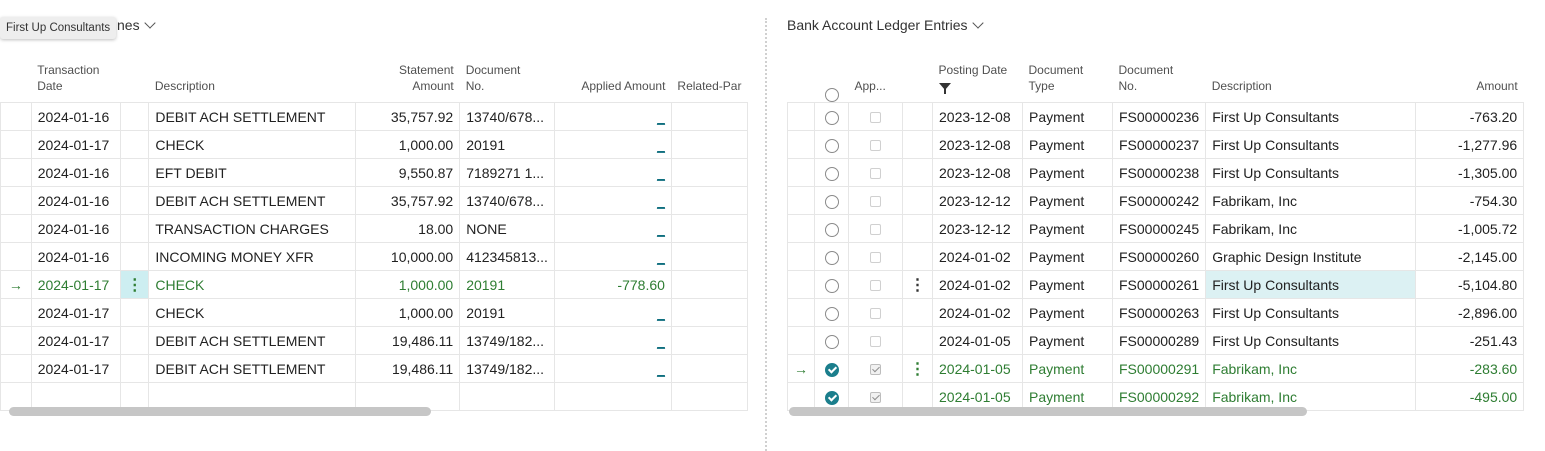 The image size is (1545, 451). What do you see at coordinates (1470, 116) in the screenshot?
I see `amount-cell: -763.20` at bounding box center [1470, 116].